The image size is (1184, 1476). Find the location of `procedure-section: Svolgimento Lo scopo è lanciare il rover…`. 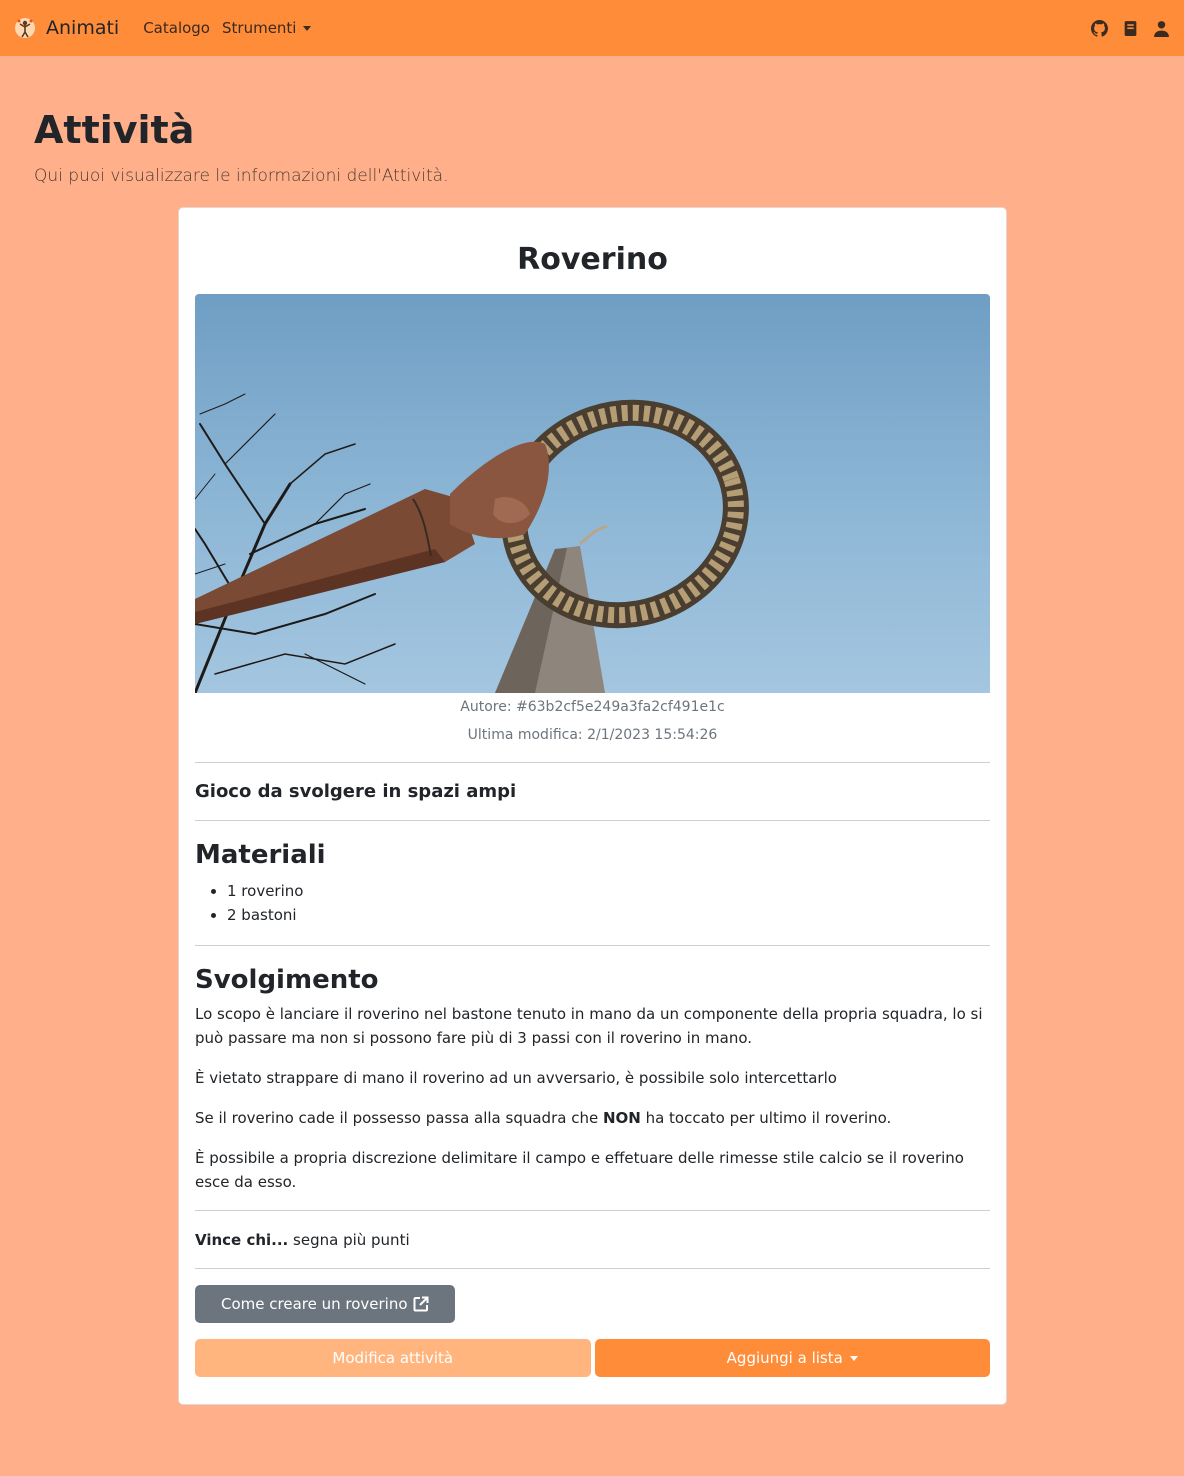

procedure-section: Svolgimento Lo scopo è lanciare il rover… is located at coordinates (592, 1070).